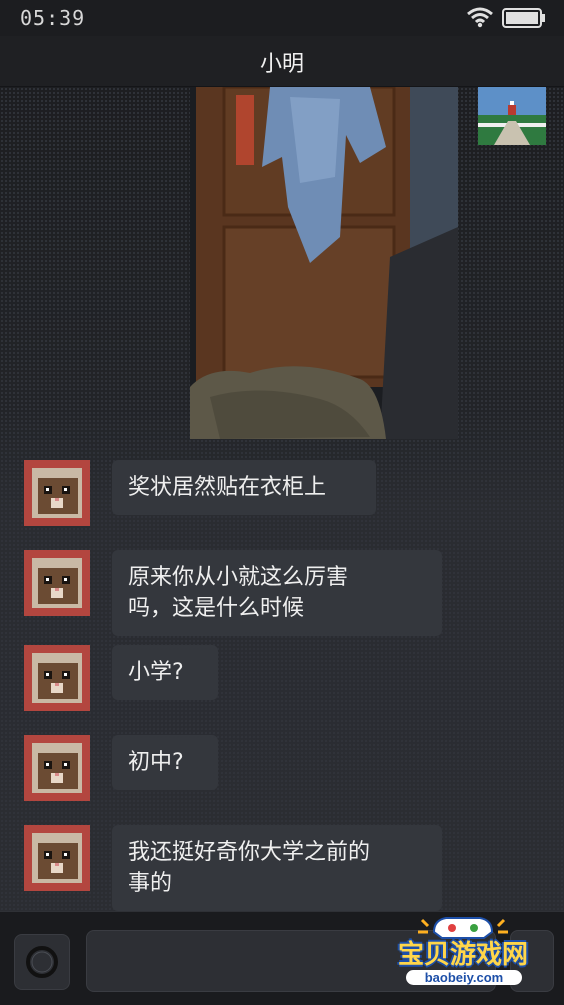  What do you see at coordinates (53, 18) in the screenshot?
I see `status-time: 05:39` at bounding box center [53, 18].